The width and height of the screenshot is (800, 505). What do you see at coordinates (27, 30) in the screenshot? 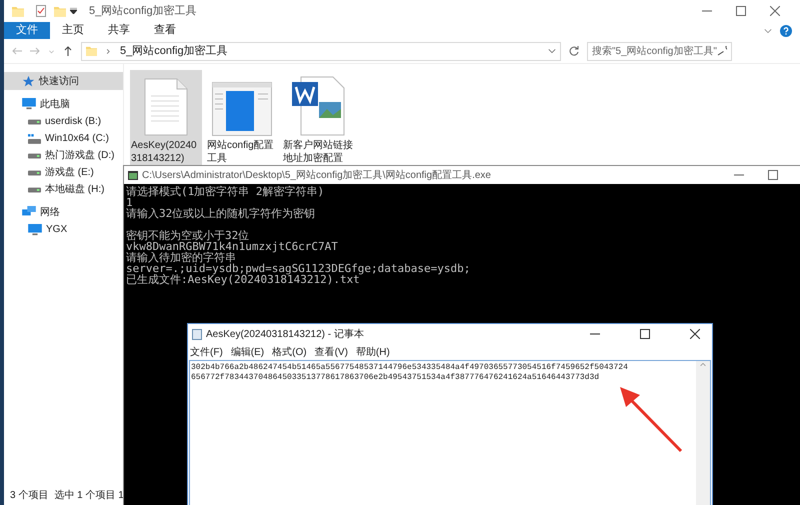
I see `ribbon-tab: 文件` at bounding box center [27, 30].